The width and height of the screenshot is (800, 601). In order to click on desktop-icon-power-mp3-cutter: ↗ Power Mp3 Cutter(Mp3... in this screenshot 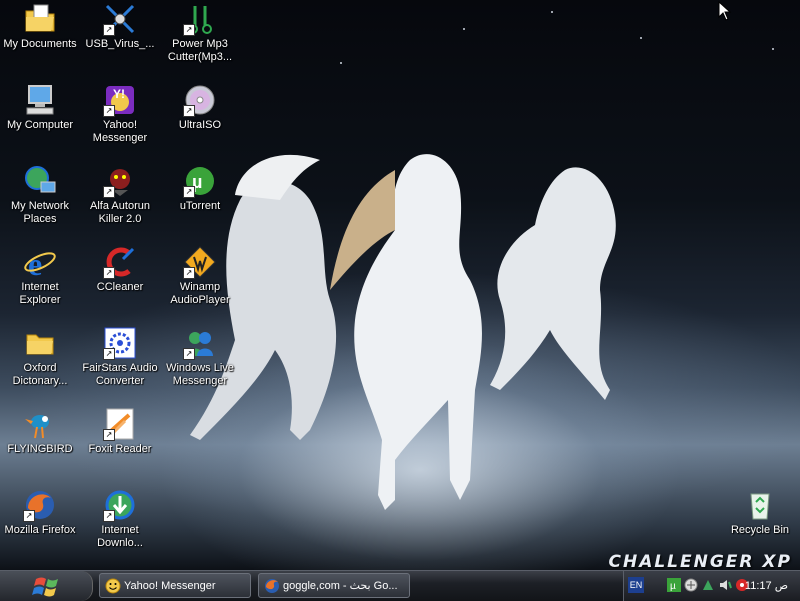, I will do `click(200, 33)`.